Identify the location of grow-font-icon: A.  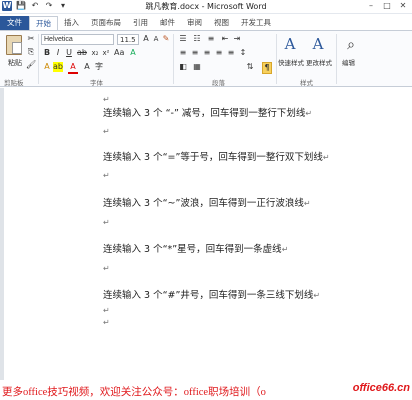
(146, 39).